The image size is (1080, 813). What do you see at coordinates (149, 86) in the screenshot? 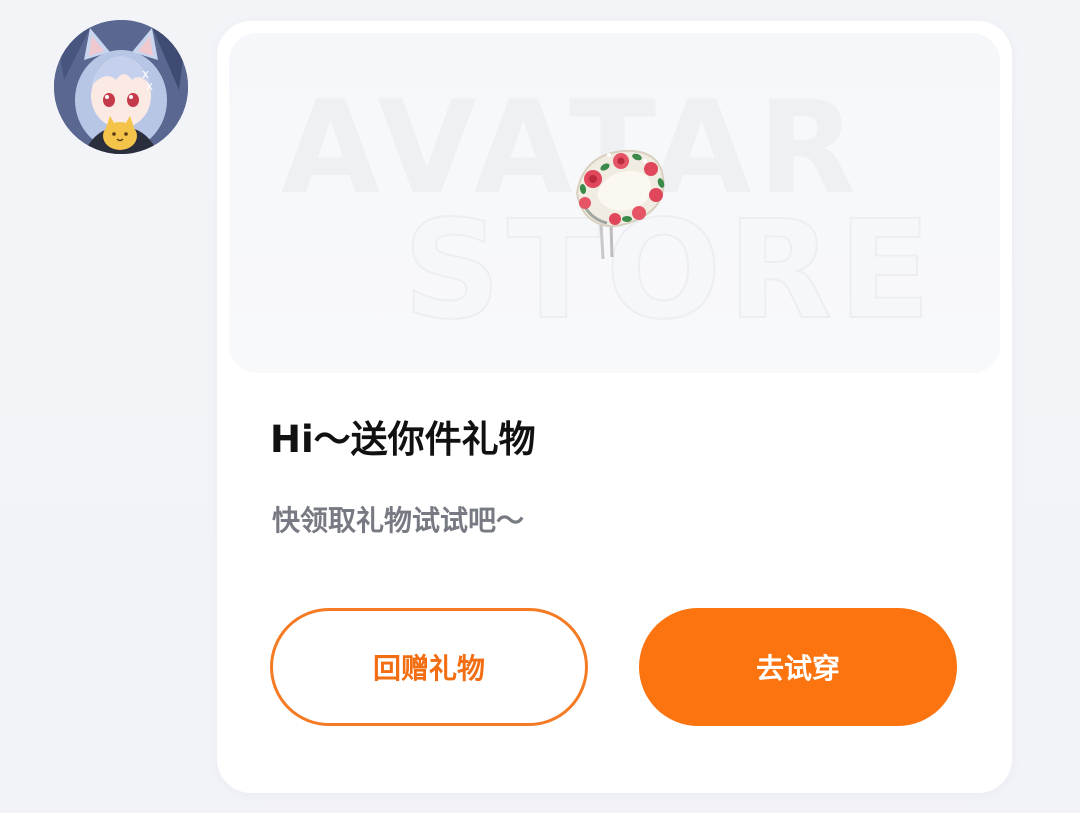
I see `svg-text: x` at bounding box center [149, 86].